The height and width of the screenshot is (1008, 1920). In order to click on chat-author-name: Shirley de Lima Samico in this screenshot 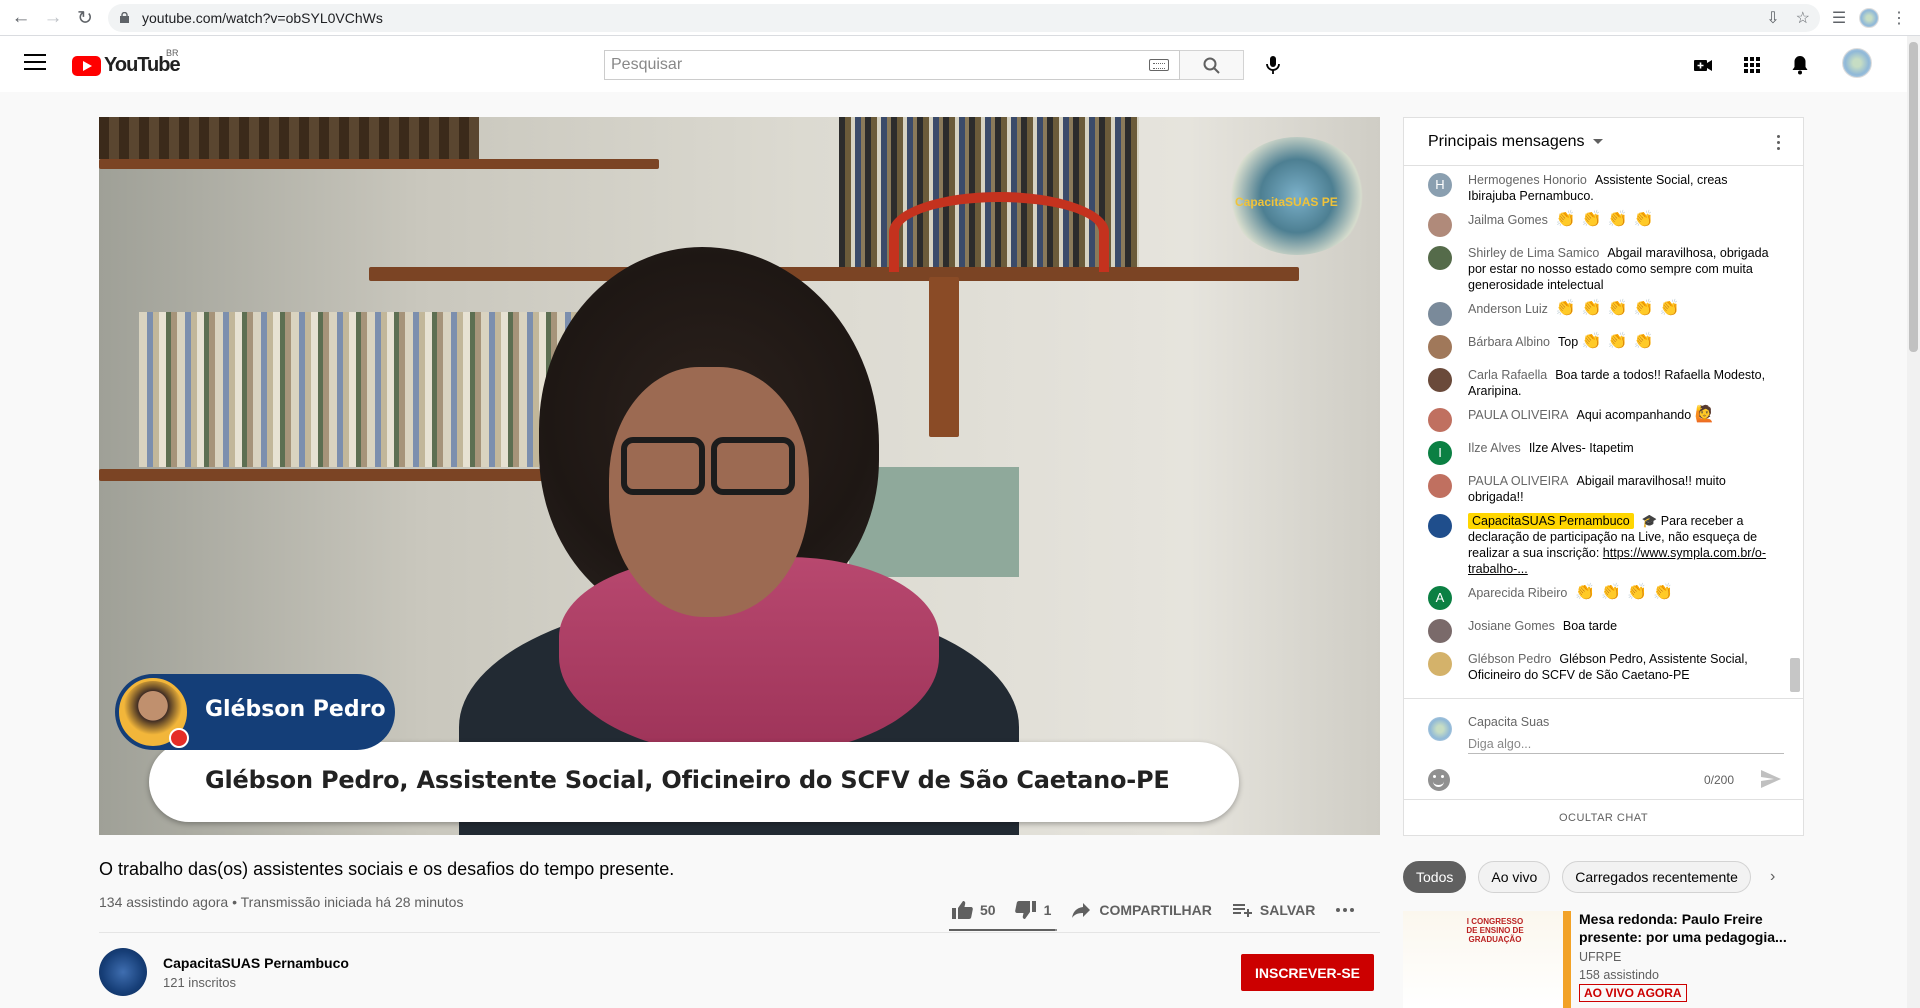, I will do `click(1533, 253)`.